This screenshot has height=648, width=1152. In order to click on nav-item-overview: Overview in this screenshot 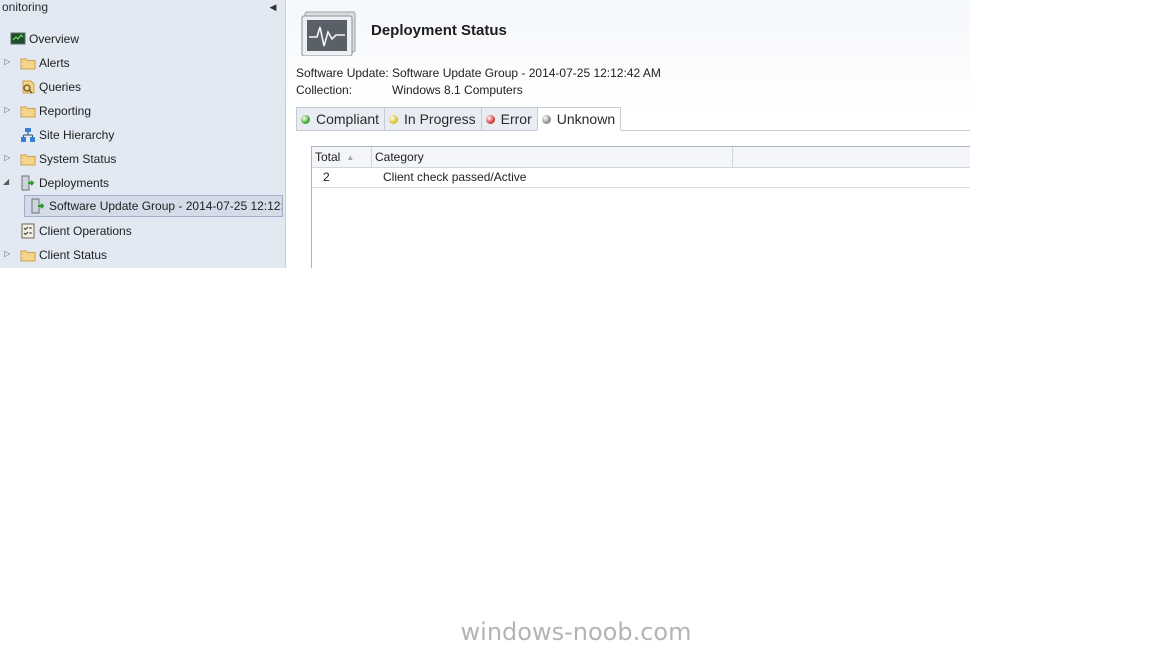, I will do `click(44, 39)`.